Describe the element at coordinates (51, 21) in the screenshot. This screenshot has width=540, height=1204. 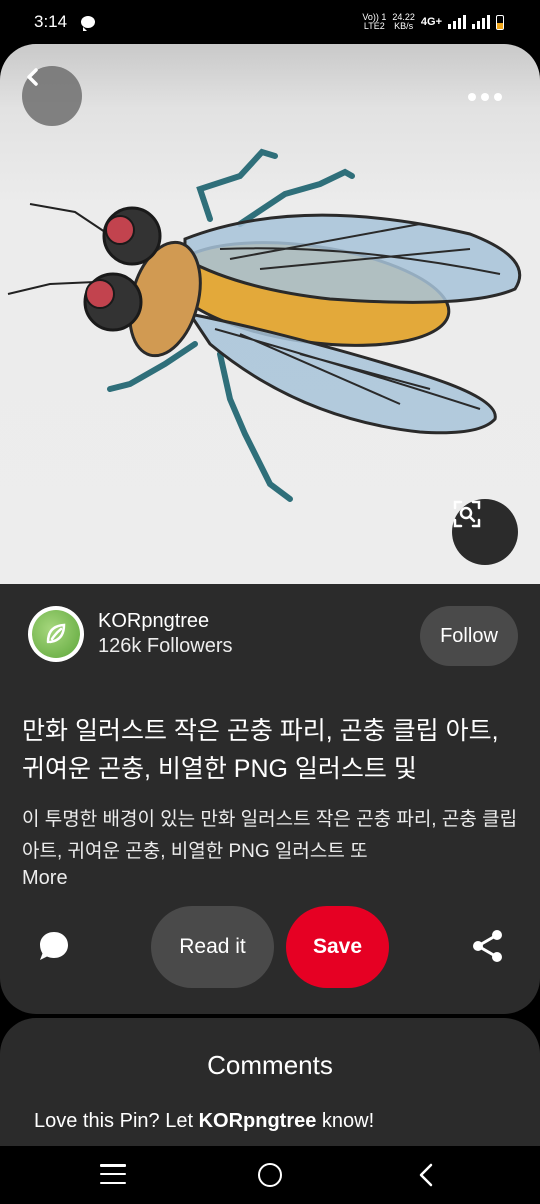
I see `status-time: 3:14` at that location.